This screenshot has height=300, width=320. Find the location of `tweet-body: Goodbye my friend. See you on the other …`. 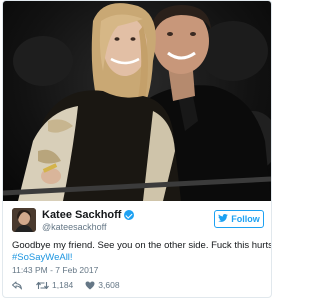

tweet-body: Goodbye my friend. See you on the other … is located at coordinates (142, 245).